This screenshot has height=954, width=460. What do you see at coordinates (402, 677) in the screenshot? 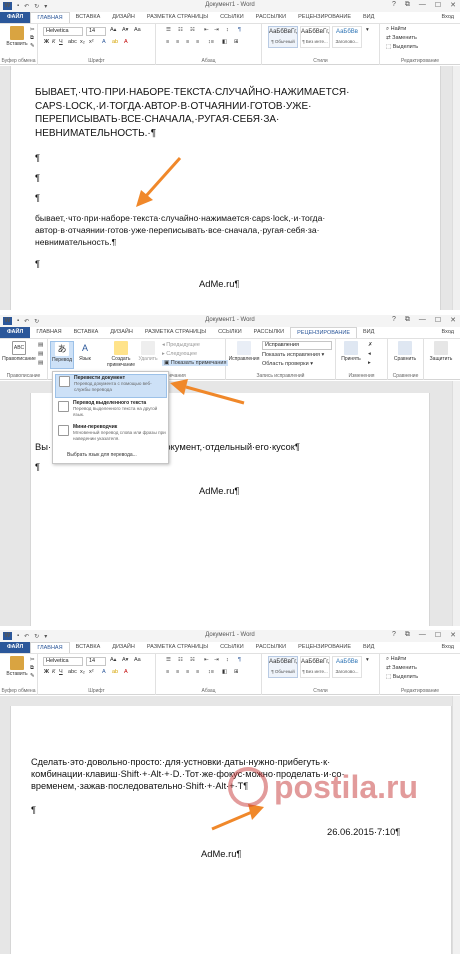
I see `select-button: ⬚ Выделить` at bounding box center [402, 677].